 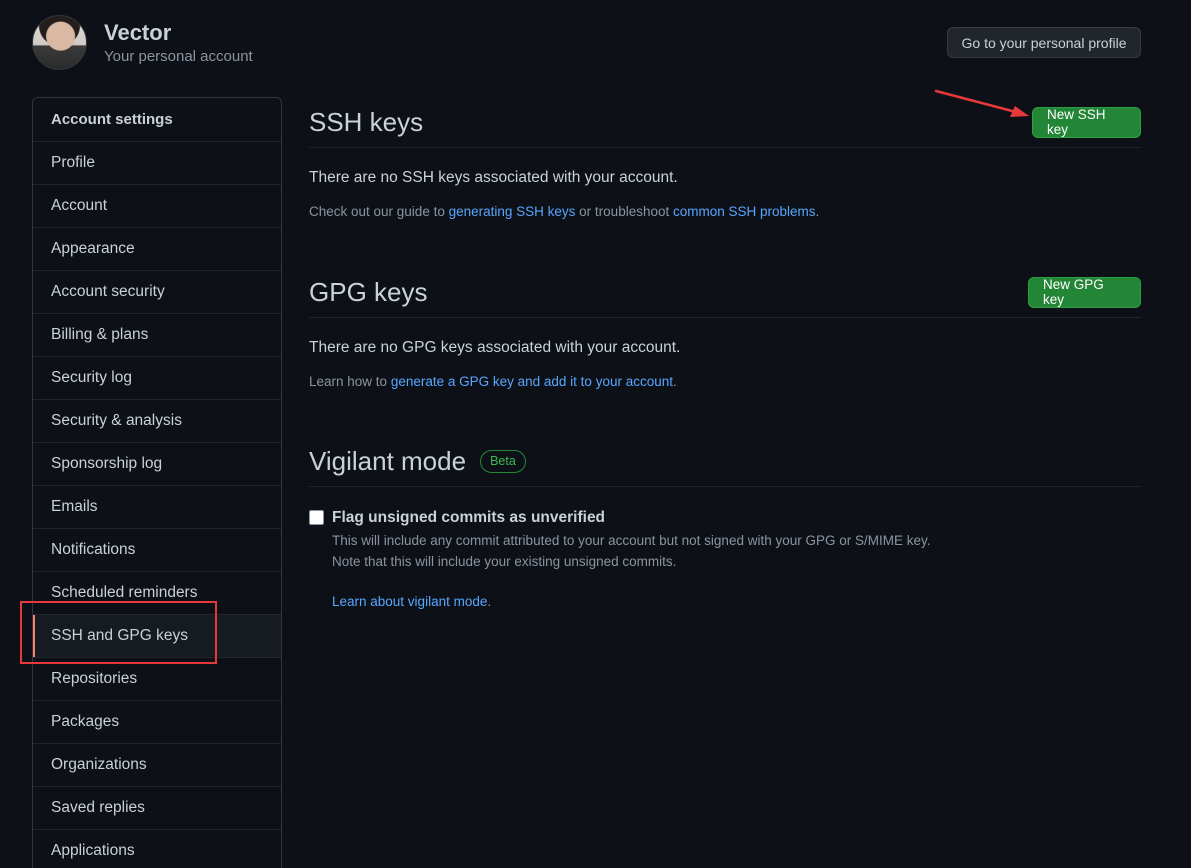 I want to click on new-gpg-key-button: New GPG key, so click(x=1084, y=292).